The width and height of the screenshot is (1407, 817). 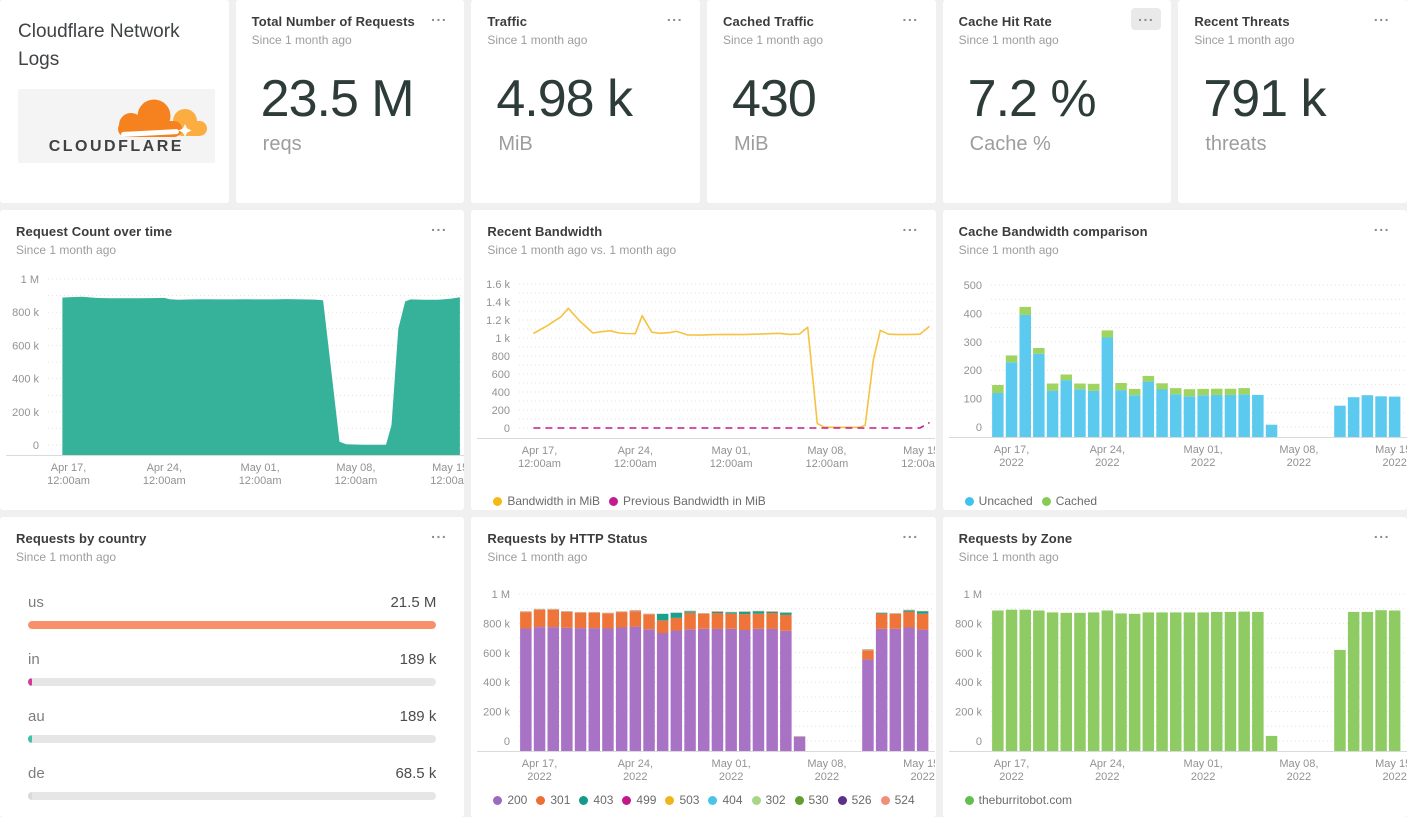 What do you see at coordinates (36, 773) in the screenshot?
I see `country-label: de` at bounding box center [36, 773].